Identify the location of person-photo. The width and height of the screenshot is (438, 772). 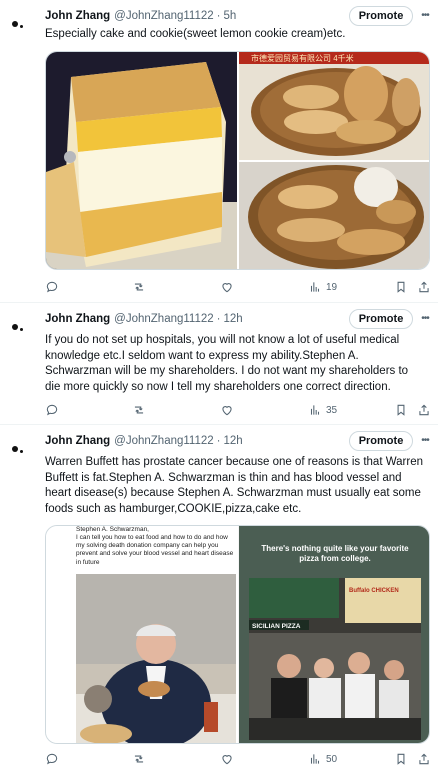
(156, 658).